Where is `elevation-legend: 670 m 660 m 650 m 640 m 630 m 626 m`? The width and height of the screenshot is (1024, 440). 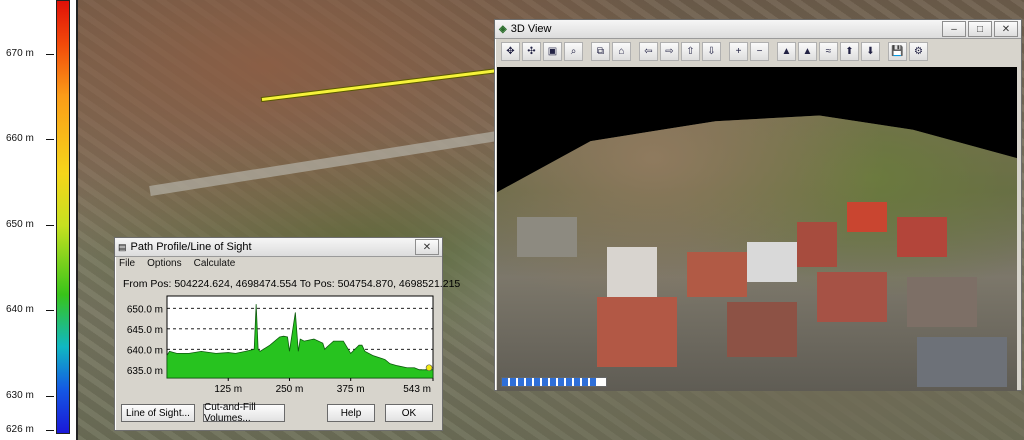
elevation-legend: 670 m 660 m 650 m 640 m 630 m 626 m is located at coordinates (39, 220).